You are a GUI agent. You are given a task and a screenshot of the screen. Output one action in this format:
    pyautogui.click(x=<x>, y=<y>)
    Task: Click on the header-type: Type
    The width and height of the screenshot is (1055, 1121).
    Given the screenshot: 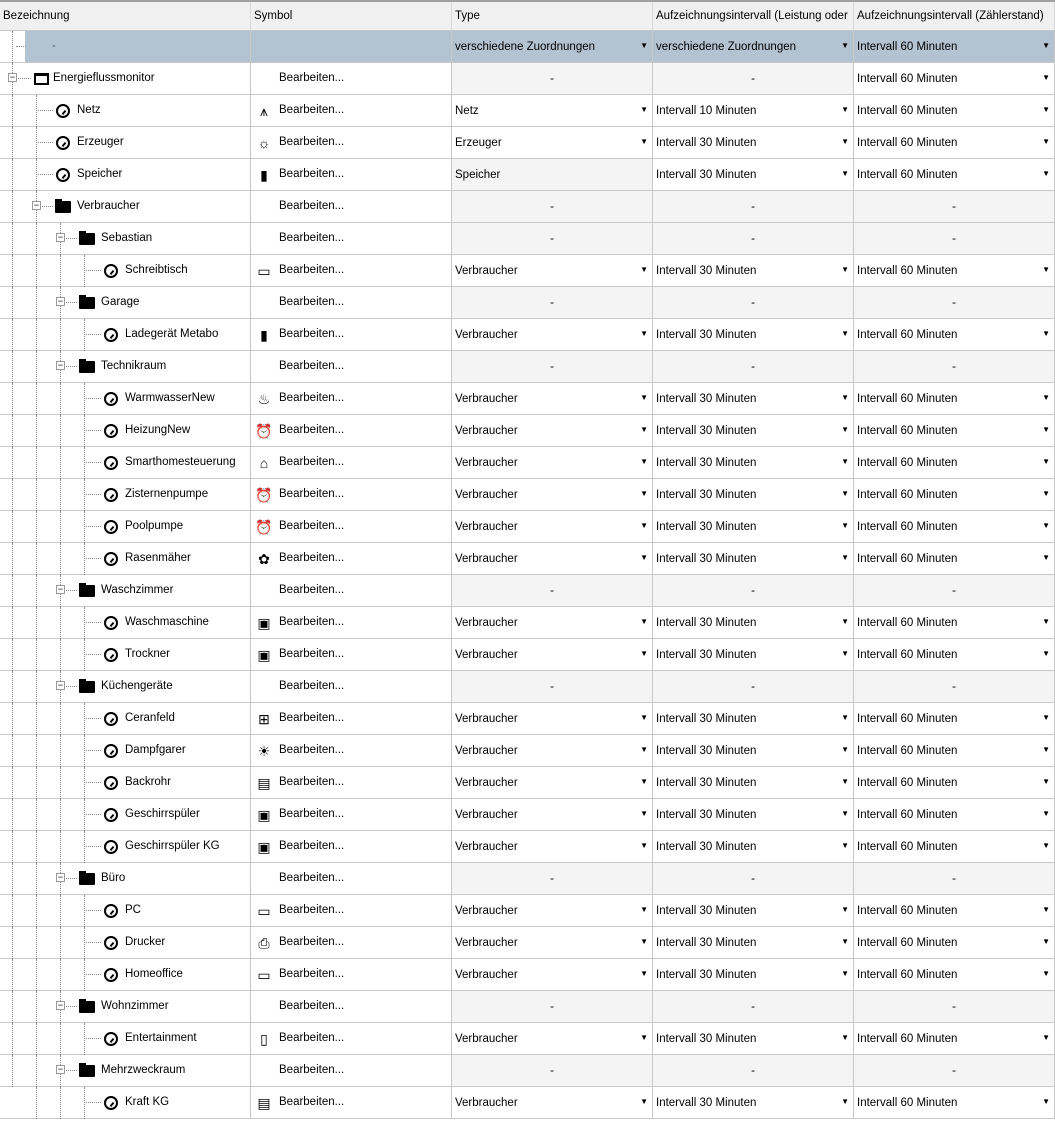 What is the action you would take?
    pyautogui.click(x=552, y=16)
    